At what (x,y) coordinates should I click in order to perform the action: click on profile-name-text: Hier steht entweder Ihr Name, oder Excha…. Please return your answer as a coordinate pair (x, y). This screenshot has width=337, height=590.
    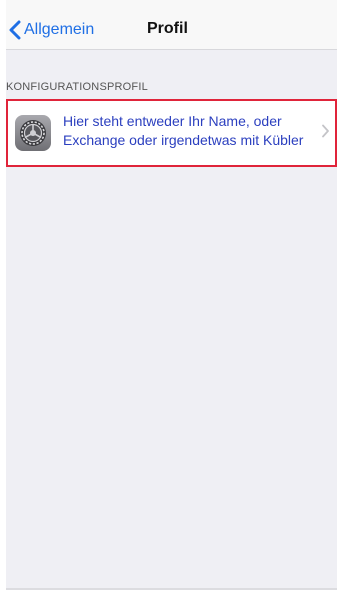
    Looking at the image, I should click on (193, 131).